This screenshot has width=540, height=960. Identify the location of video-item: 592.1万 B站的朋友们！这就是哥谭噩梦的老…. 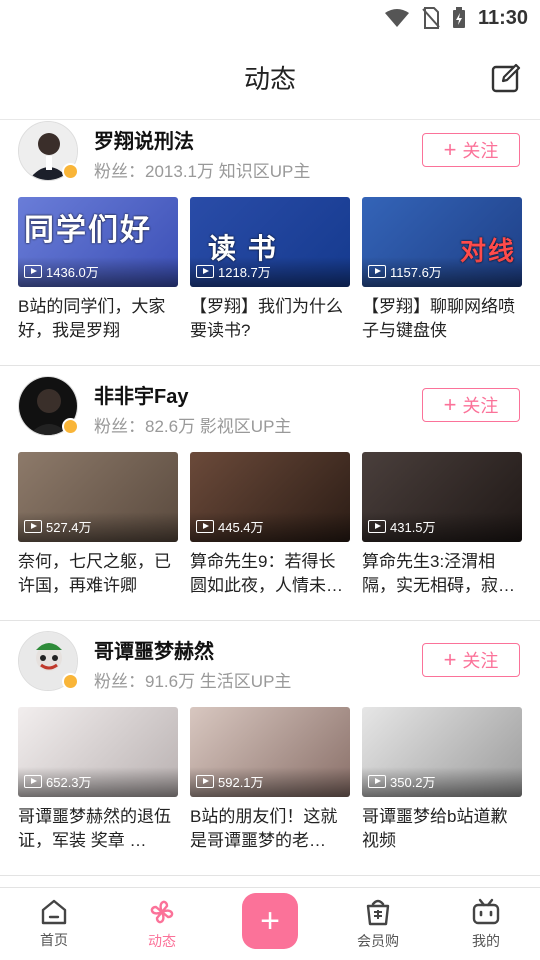
(270, 780).